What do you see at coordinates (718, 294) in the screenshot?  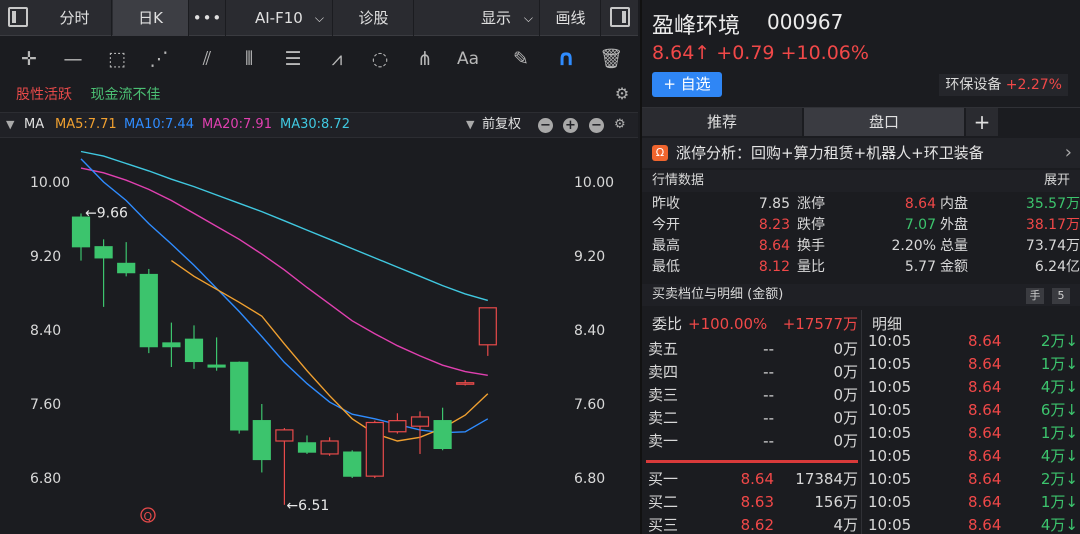 I see `orderbook-title: 买卖档位与明细 (金额)` at bounding box center [718, 294].